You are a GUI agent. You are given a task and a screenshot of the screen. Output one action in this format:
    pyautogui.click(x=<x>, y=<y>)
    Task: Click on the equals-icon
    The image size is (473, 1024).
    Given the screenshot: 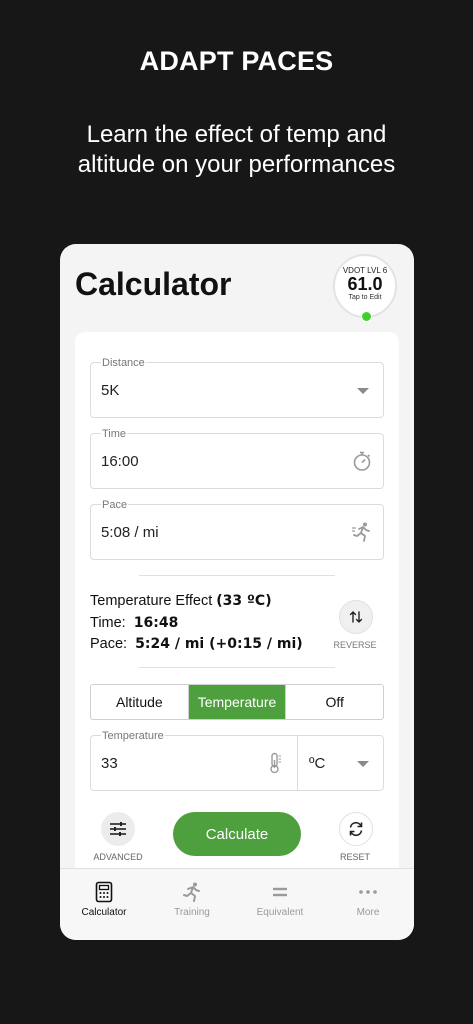 What is the action you would take?
    pyautogui.click(x=280, y=892)
    